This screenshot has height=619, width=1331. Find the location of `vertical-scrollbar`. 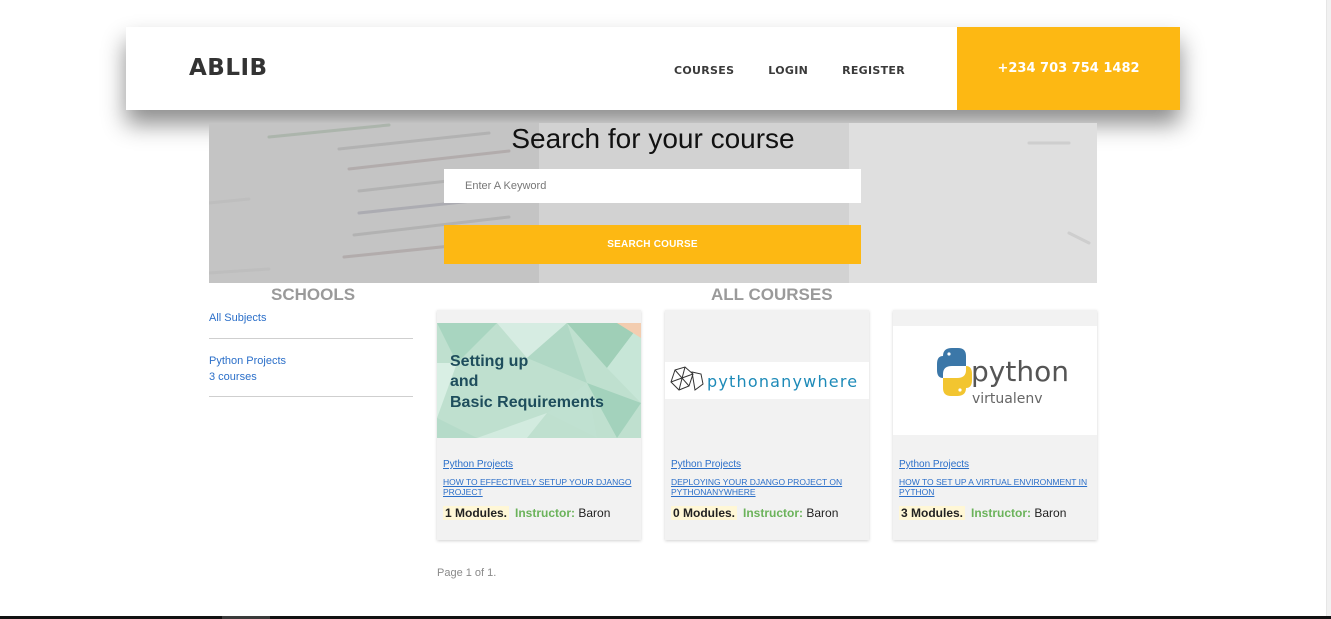

vertical-scrollbar is located at coordinates (1328, 309).